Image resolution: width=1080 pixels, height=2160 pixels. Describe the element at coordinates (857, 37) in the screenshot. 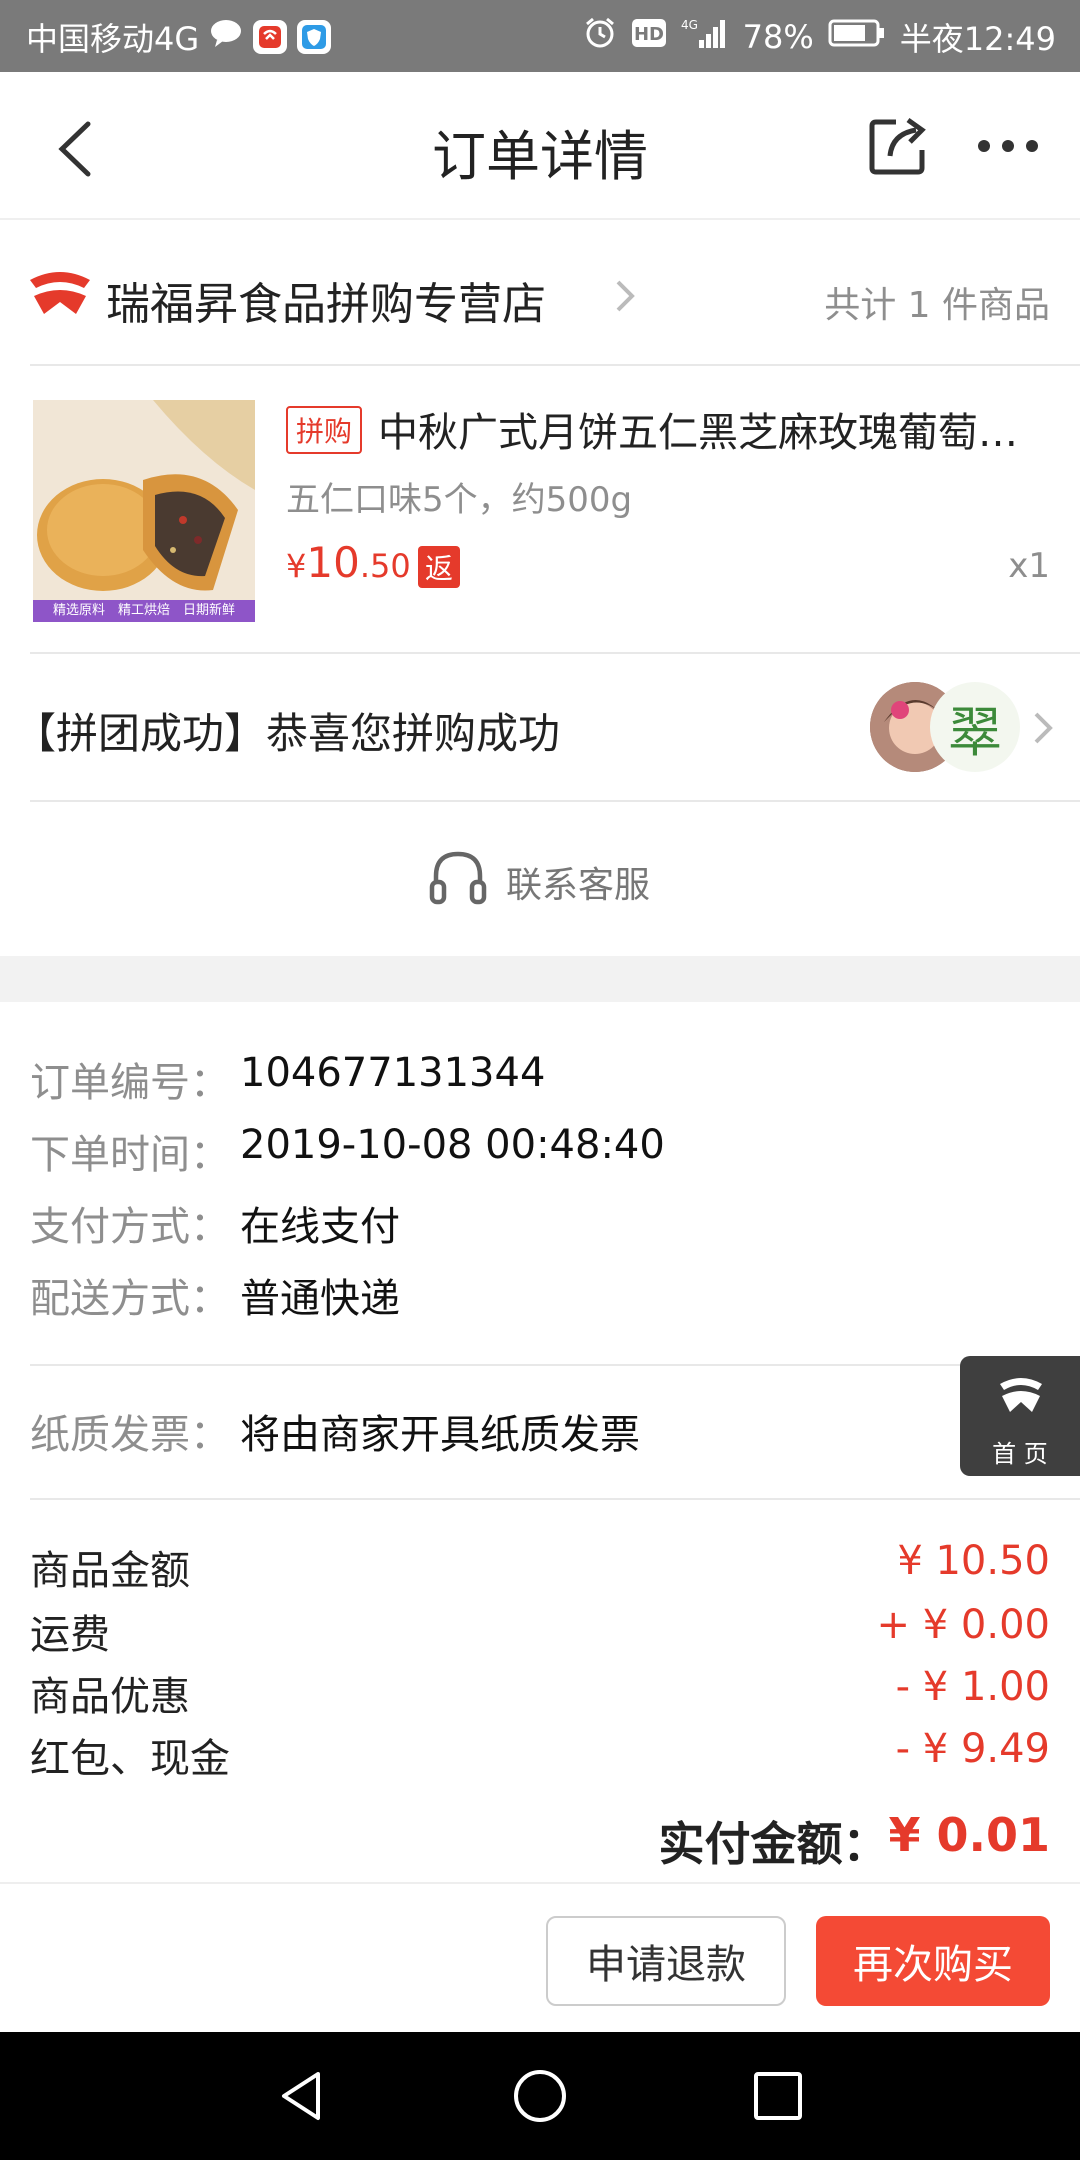

I see `battery-icon` at that location.